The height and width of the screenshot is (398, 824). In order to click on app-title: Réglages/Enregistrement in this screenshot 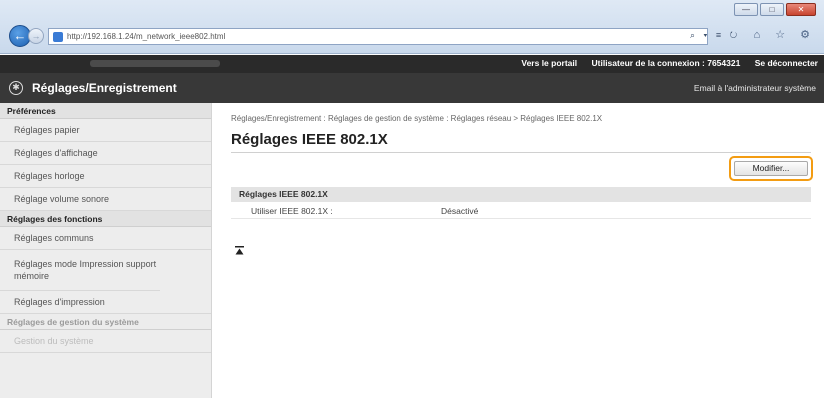, I will do `click(104, 88)`.